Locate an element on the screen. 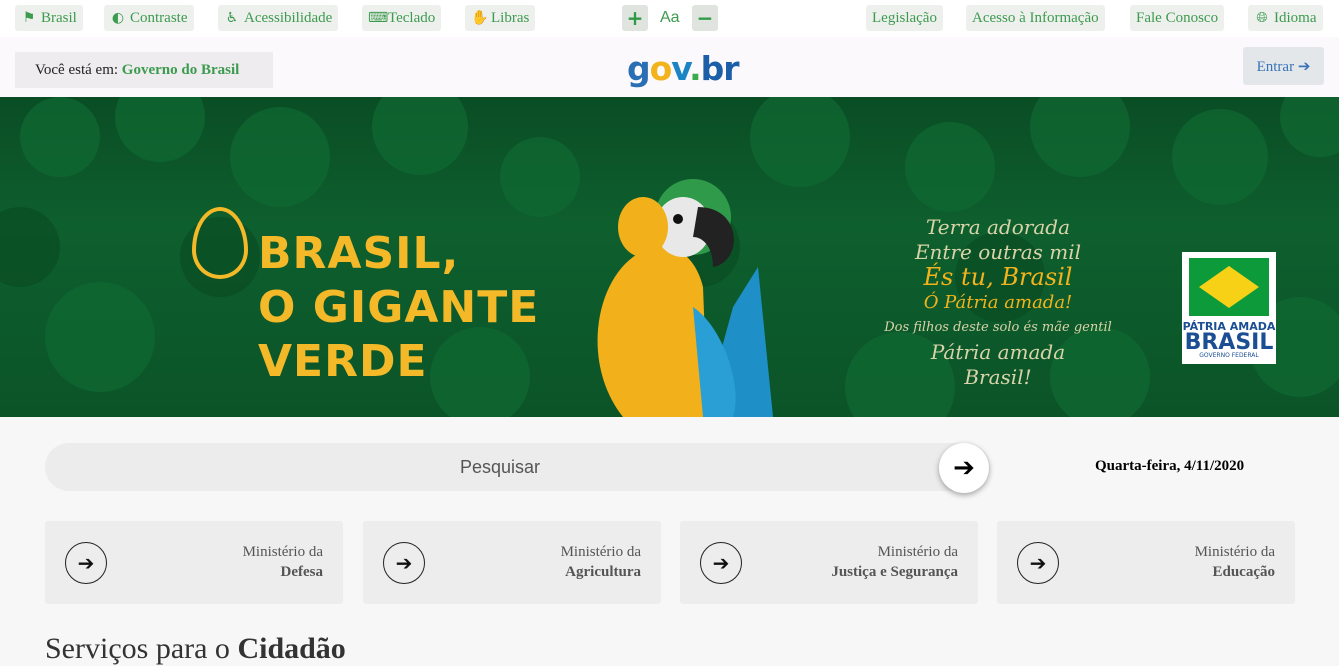 This screenshot has height=666, width=1339. banner-title-line: BRASIL, is located at coordinates (359, 253).